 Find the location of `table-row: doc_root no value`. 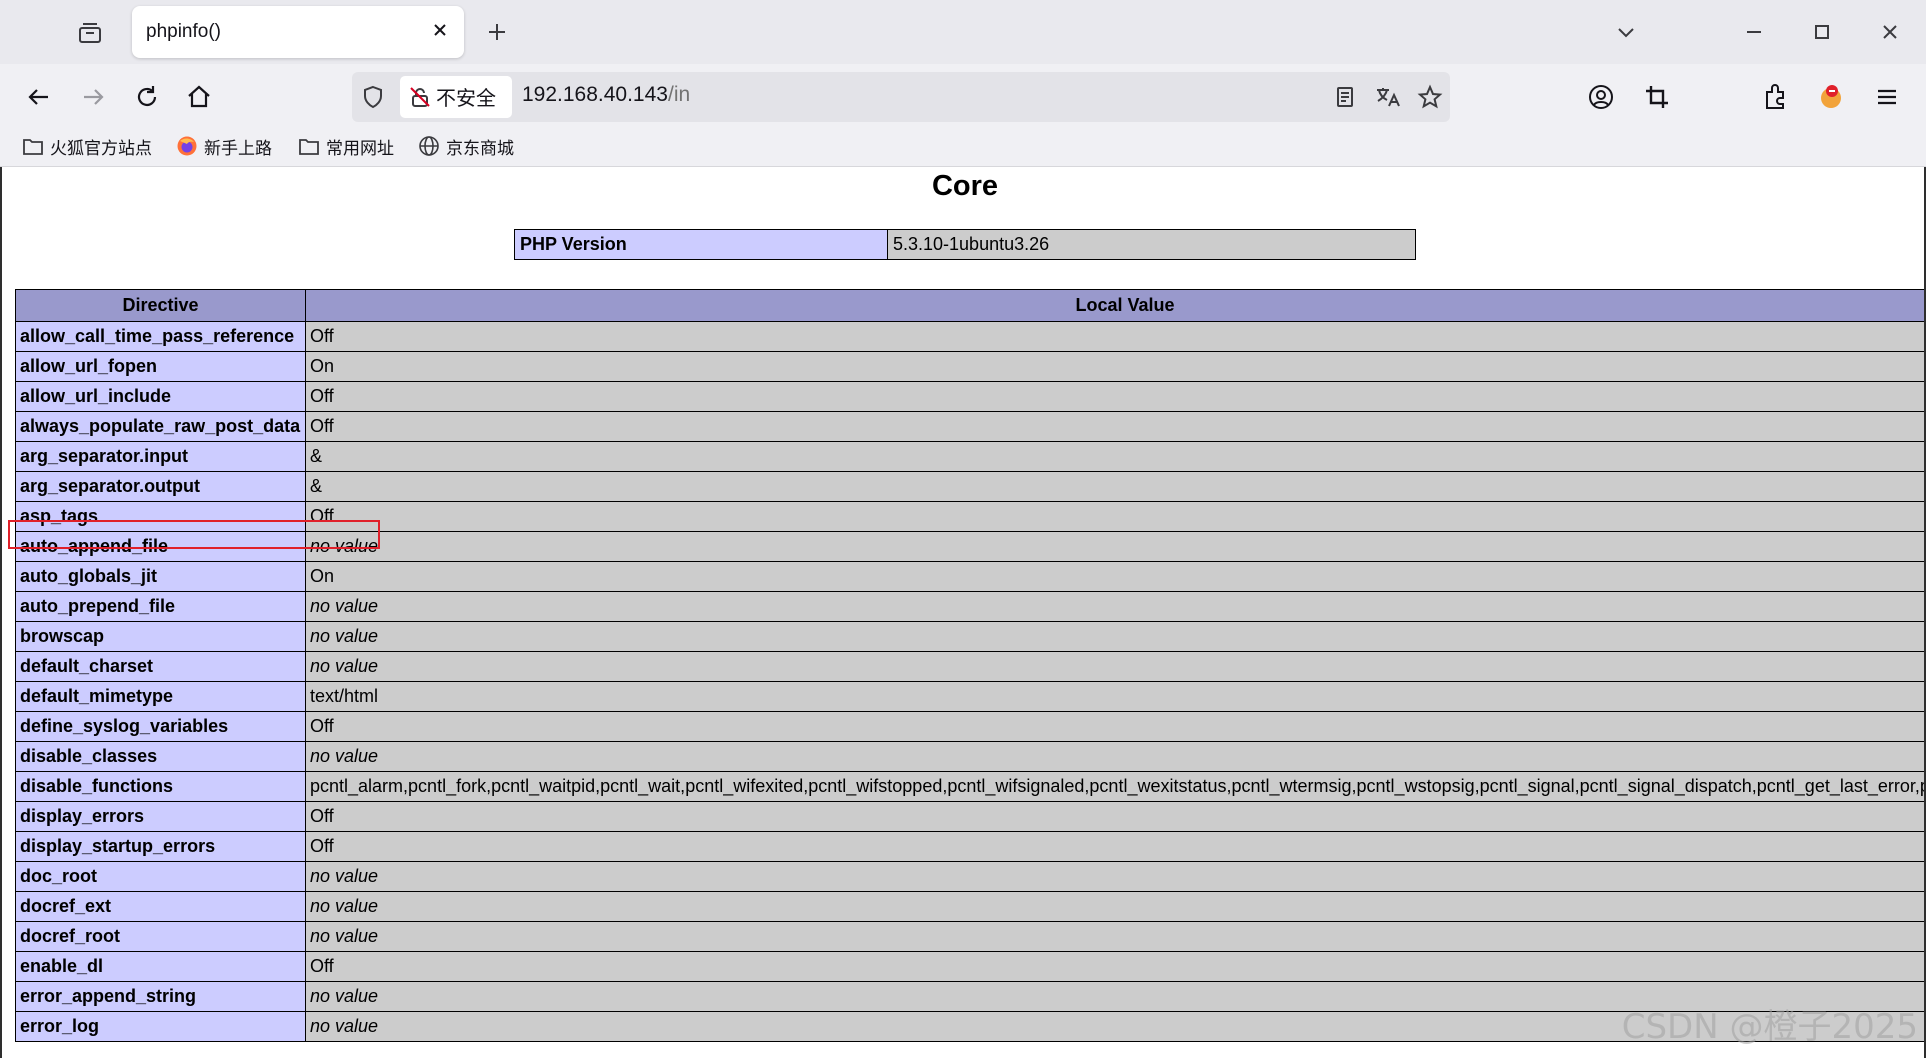

table-row: doc_root no value is located at coordinates (969, 876).